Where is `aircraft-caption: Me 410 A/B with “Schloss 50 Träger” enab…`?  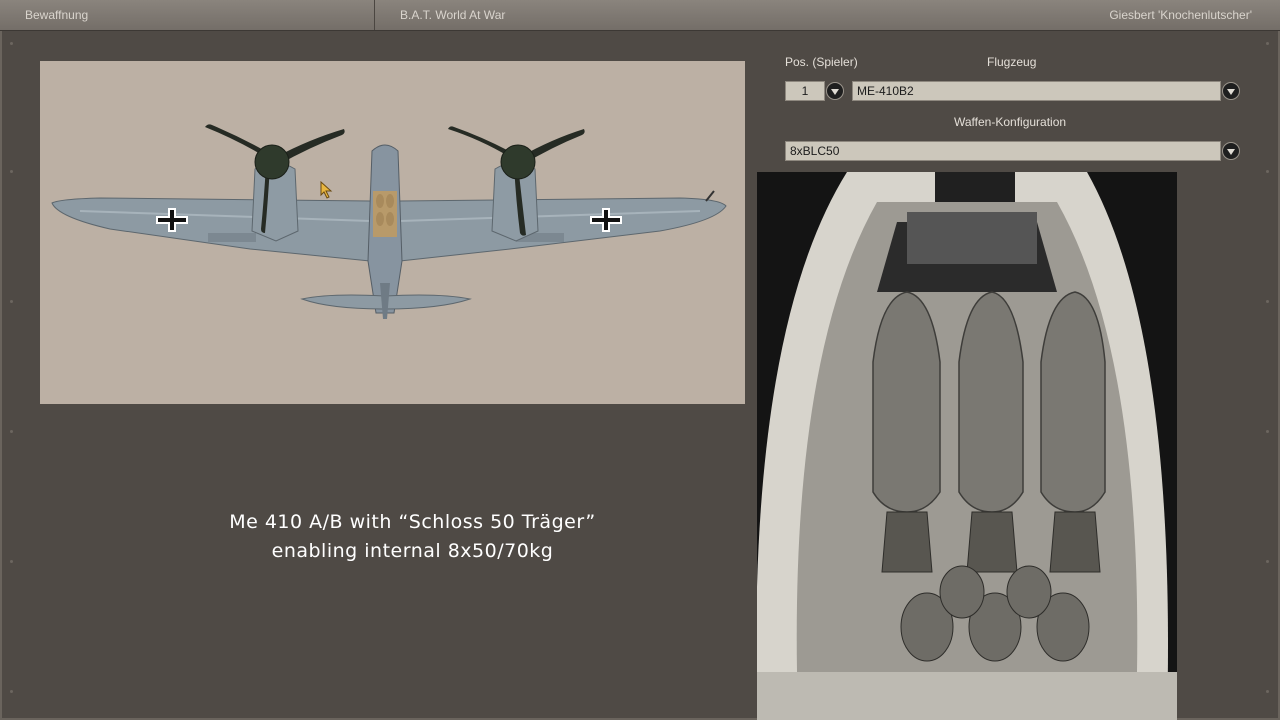
aircraft-caption: Me 410 A/B with “Schloss 50 Träger” enab… is located at coordinates (412, 537).